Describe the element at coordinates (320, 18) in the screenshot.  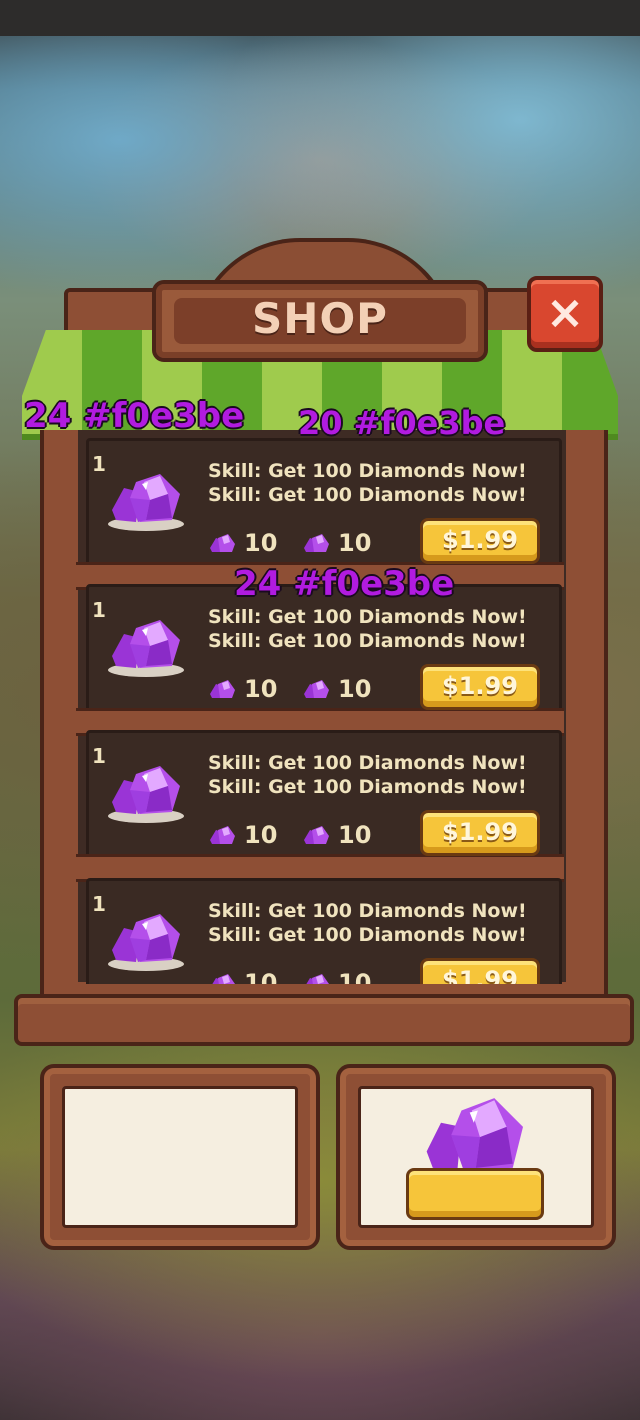
I see `status-bar` at that location.